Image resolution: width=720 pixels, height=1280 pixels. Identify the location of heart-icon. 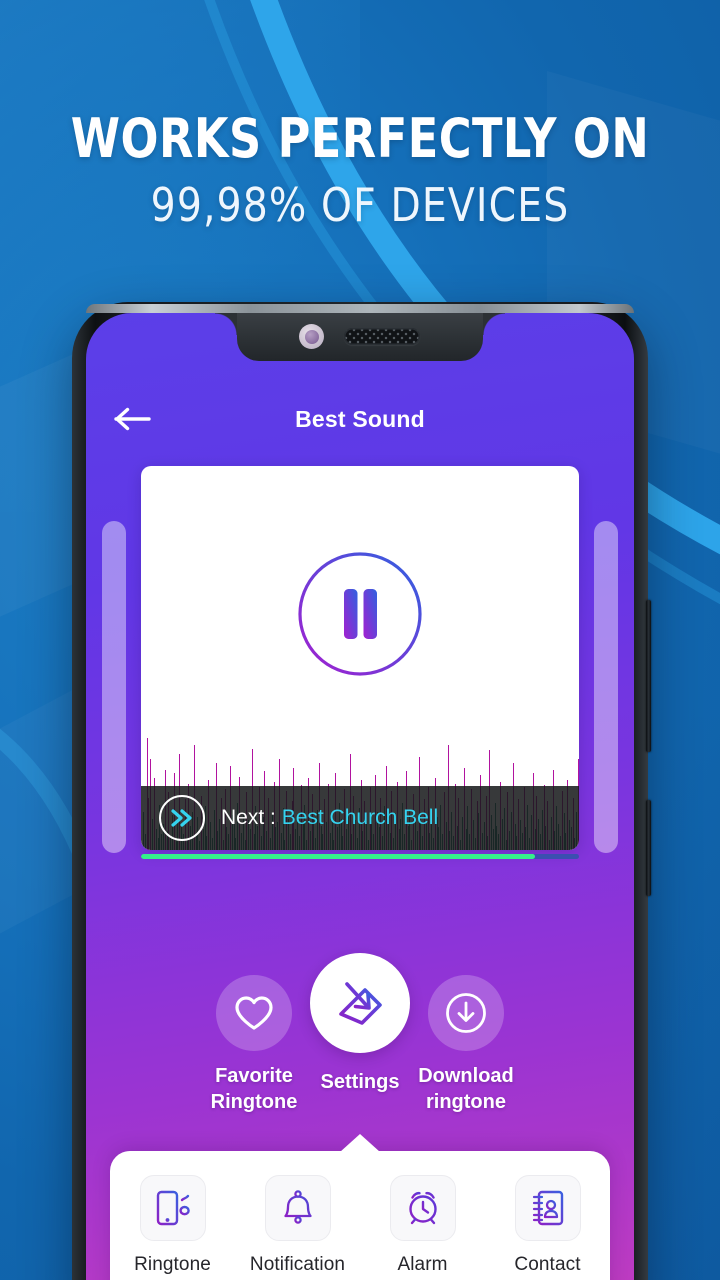
(254, 1013).